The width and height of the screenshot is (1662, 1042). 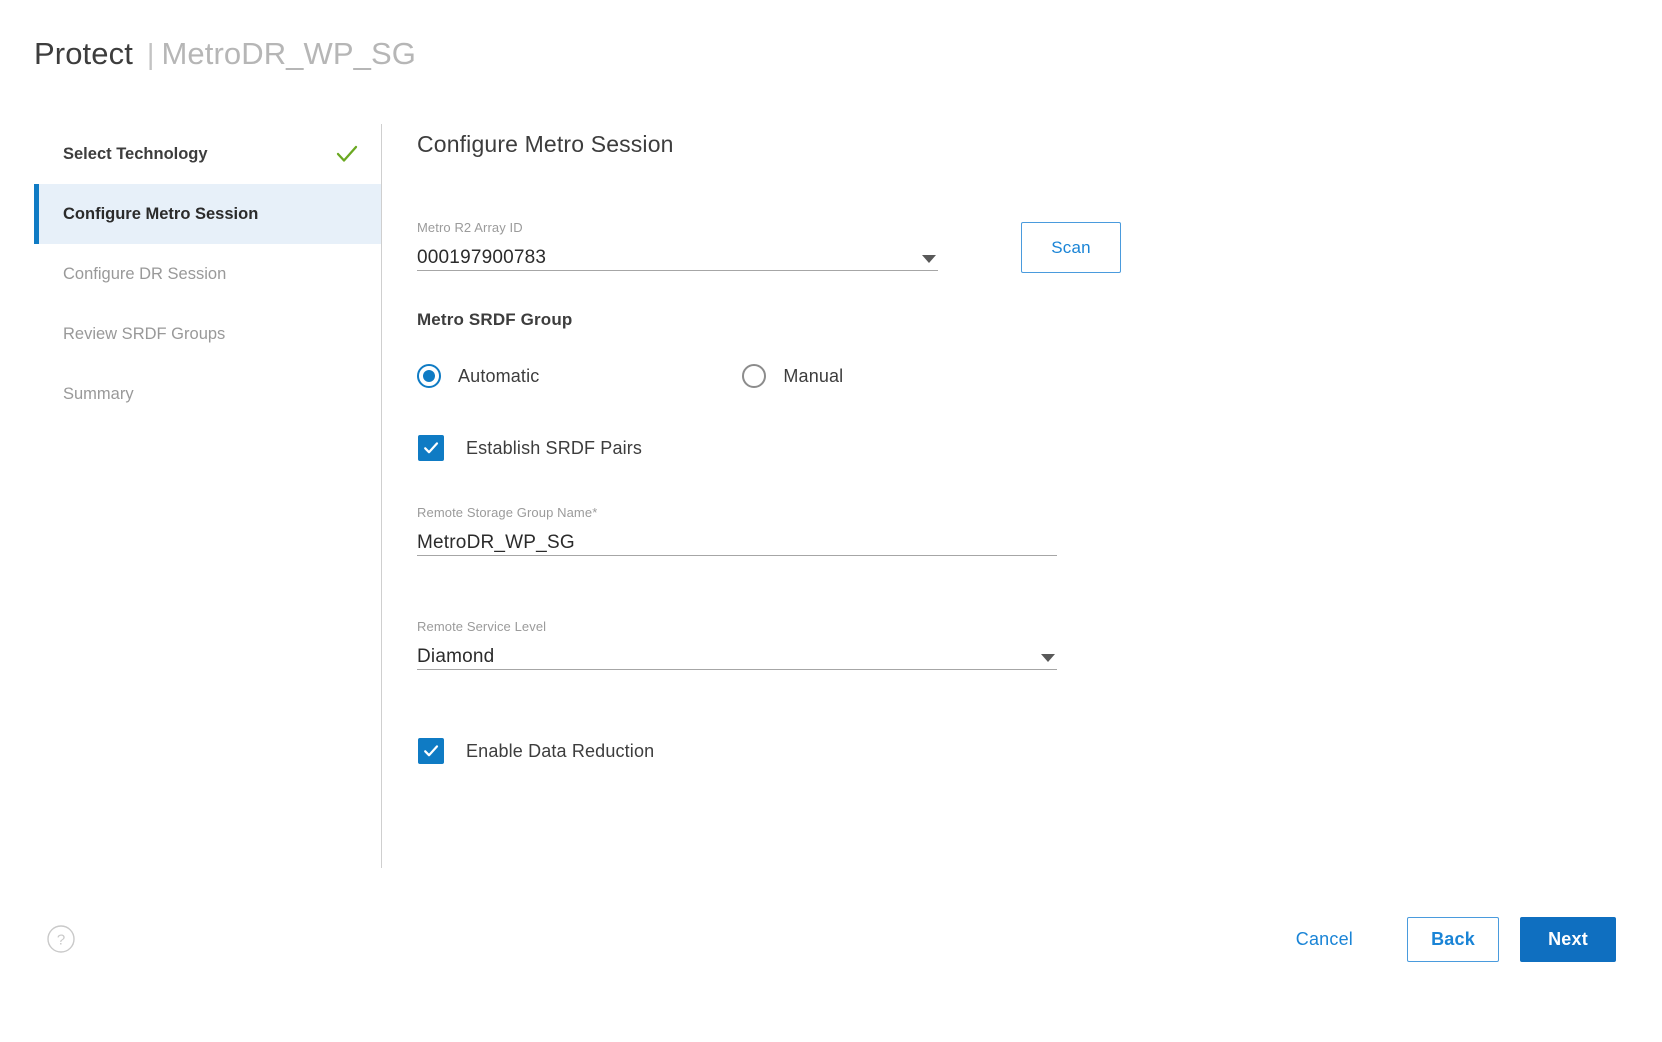 What do you see at coordinates (831, 976) in the screenshot?
I see `wizard-footer: ? Cancel Back Next` at bounding box center [831, 976].